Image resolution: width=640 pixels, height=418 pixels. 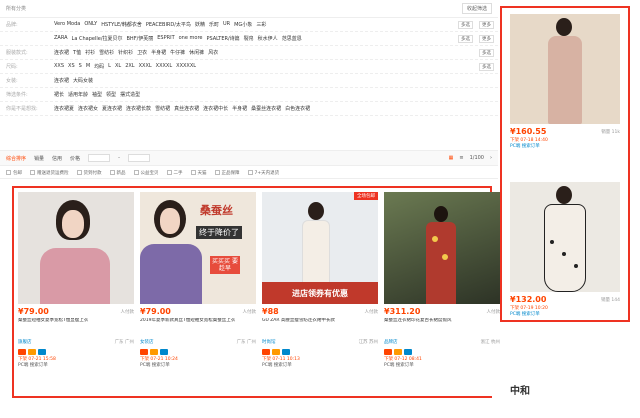 What do you see at coordinates (77, 52) in the screenshot?
I see `filter-value: T恤` at bounding box center [77, 52].